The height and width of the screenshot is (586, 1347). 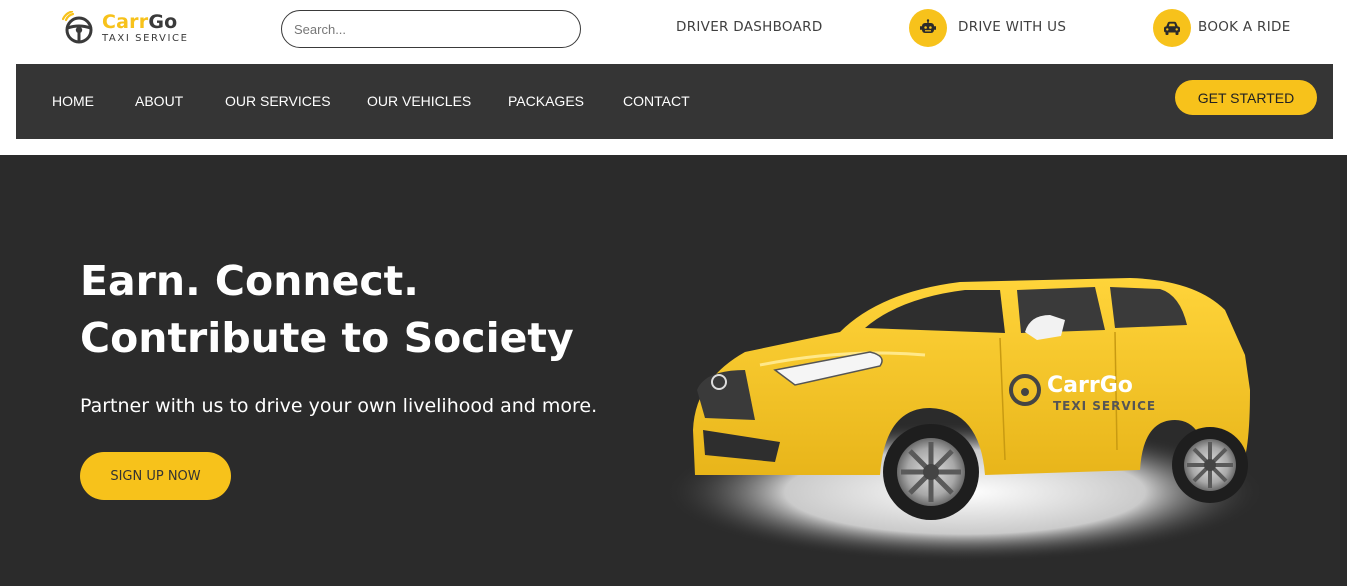 I want to click on driver-dashboard-link: DRIVER DASHBOARD, so click(x=749, y=27).